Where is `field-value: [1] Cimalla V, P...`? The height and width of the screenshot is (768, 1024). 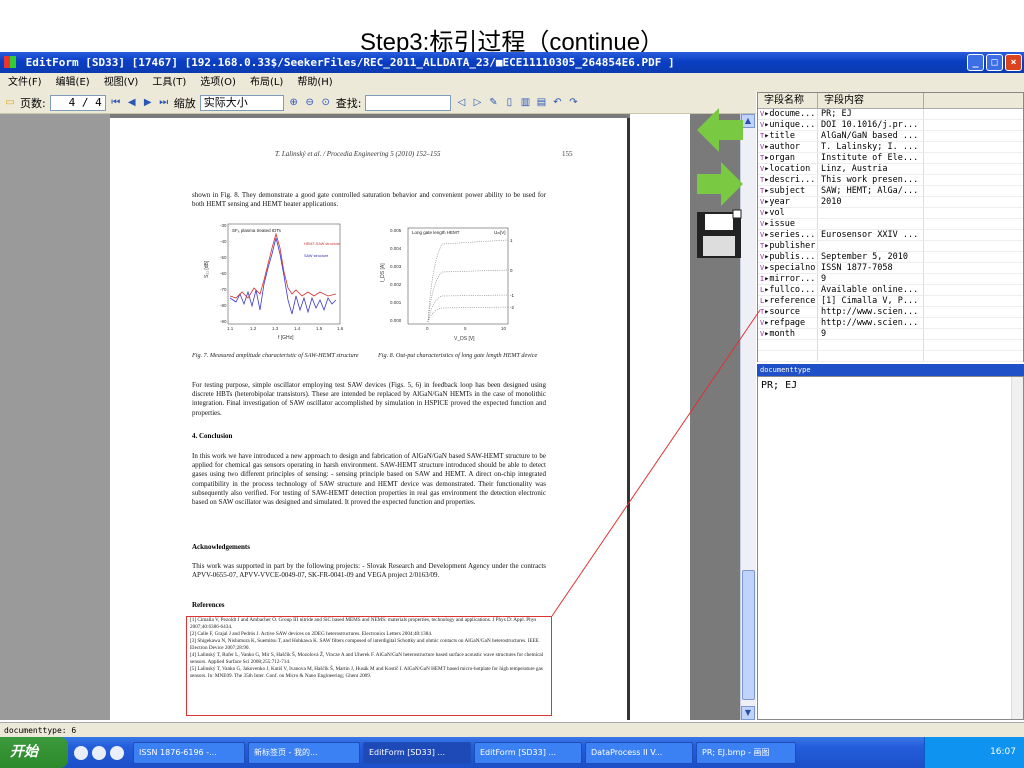 field-value: [1] Cimalla V, P... is located at coordinates (871, 301).